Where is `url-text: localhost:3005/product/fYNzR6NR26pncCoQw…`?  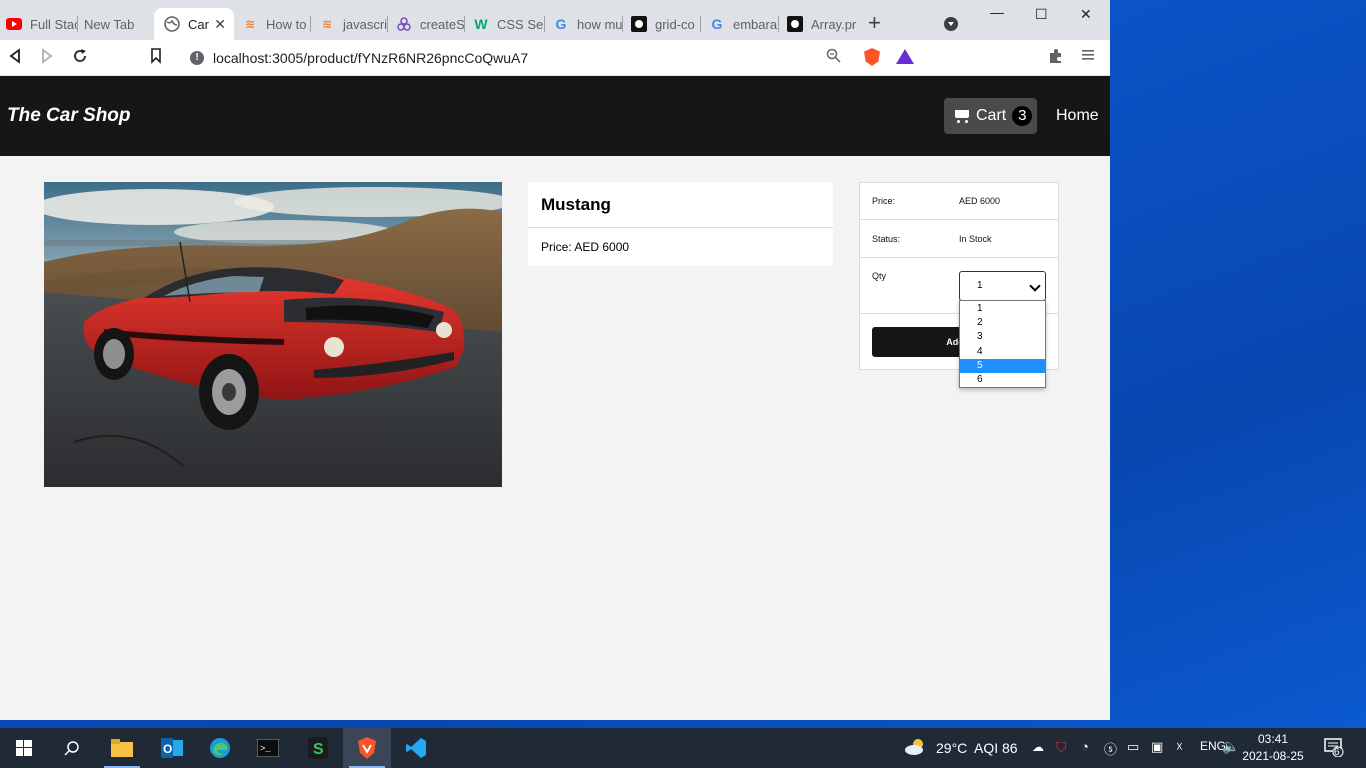 url-text: localhost:3005/product/fYNzR6NR26pncCoQw… is located at coordinates (371, 58).